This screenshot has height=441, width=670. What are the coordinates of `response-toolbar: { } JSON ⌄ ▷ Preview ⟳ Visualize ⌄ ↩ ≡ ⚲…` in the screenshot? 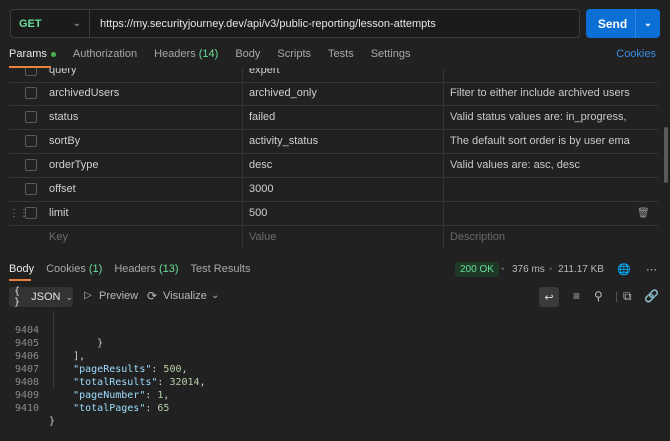 It's located at (334, 297).